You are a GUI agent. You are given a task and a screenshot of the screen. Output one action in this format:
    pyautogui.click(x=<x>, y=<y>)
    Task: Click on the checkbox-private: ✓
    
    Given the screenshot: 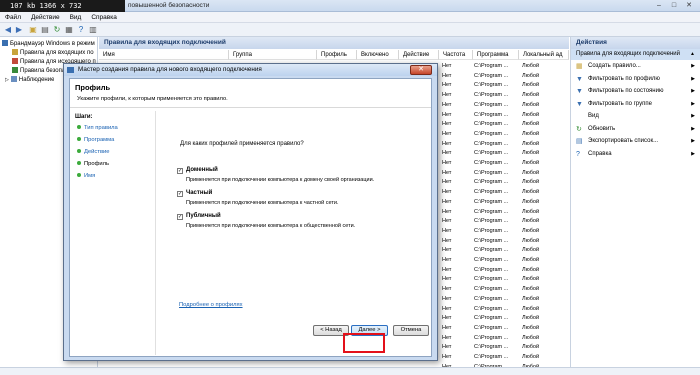 What is the action you would take?
    pyautogui.click(x=180, y=194)
    